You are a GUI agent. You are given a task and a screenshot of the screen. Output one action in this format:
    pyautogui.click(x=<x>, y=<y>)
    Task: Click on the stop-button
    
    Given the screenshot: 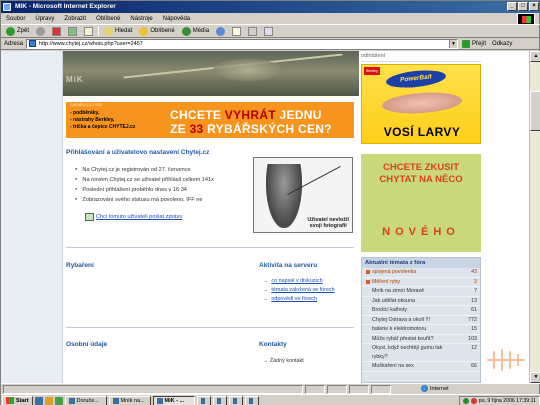 What is the action you would take?
    pyautogui.click(x=56, y=31)
    